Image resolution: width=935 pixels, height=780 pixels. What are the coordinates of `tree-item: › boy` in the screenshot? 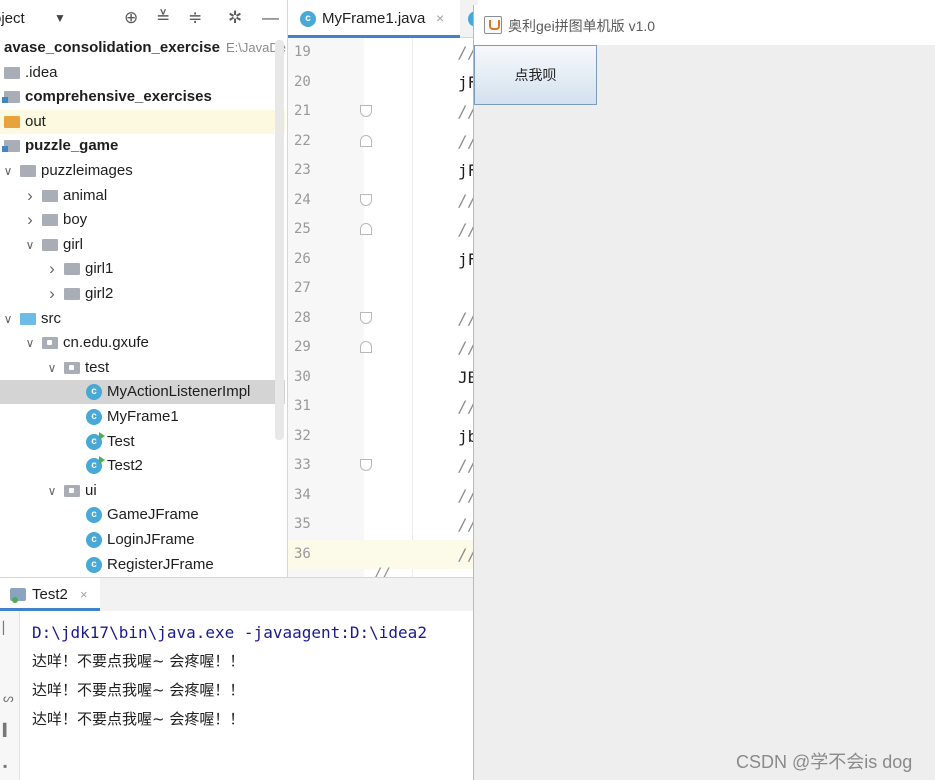 It's located at (142, 220).